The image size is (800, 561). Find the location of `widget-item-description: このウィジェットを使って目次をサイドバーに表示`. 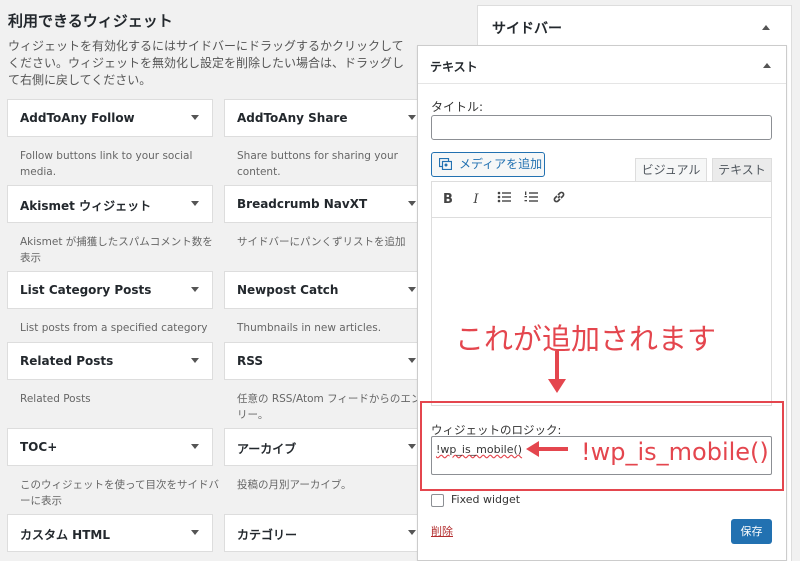

widget-item-description: このウィジェットを使って目次をサイドバーに表示 is located at coordinates (119, 493).